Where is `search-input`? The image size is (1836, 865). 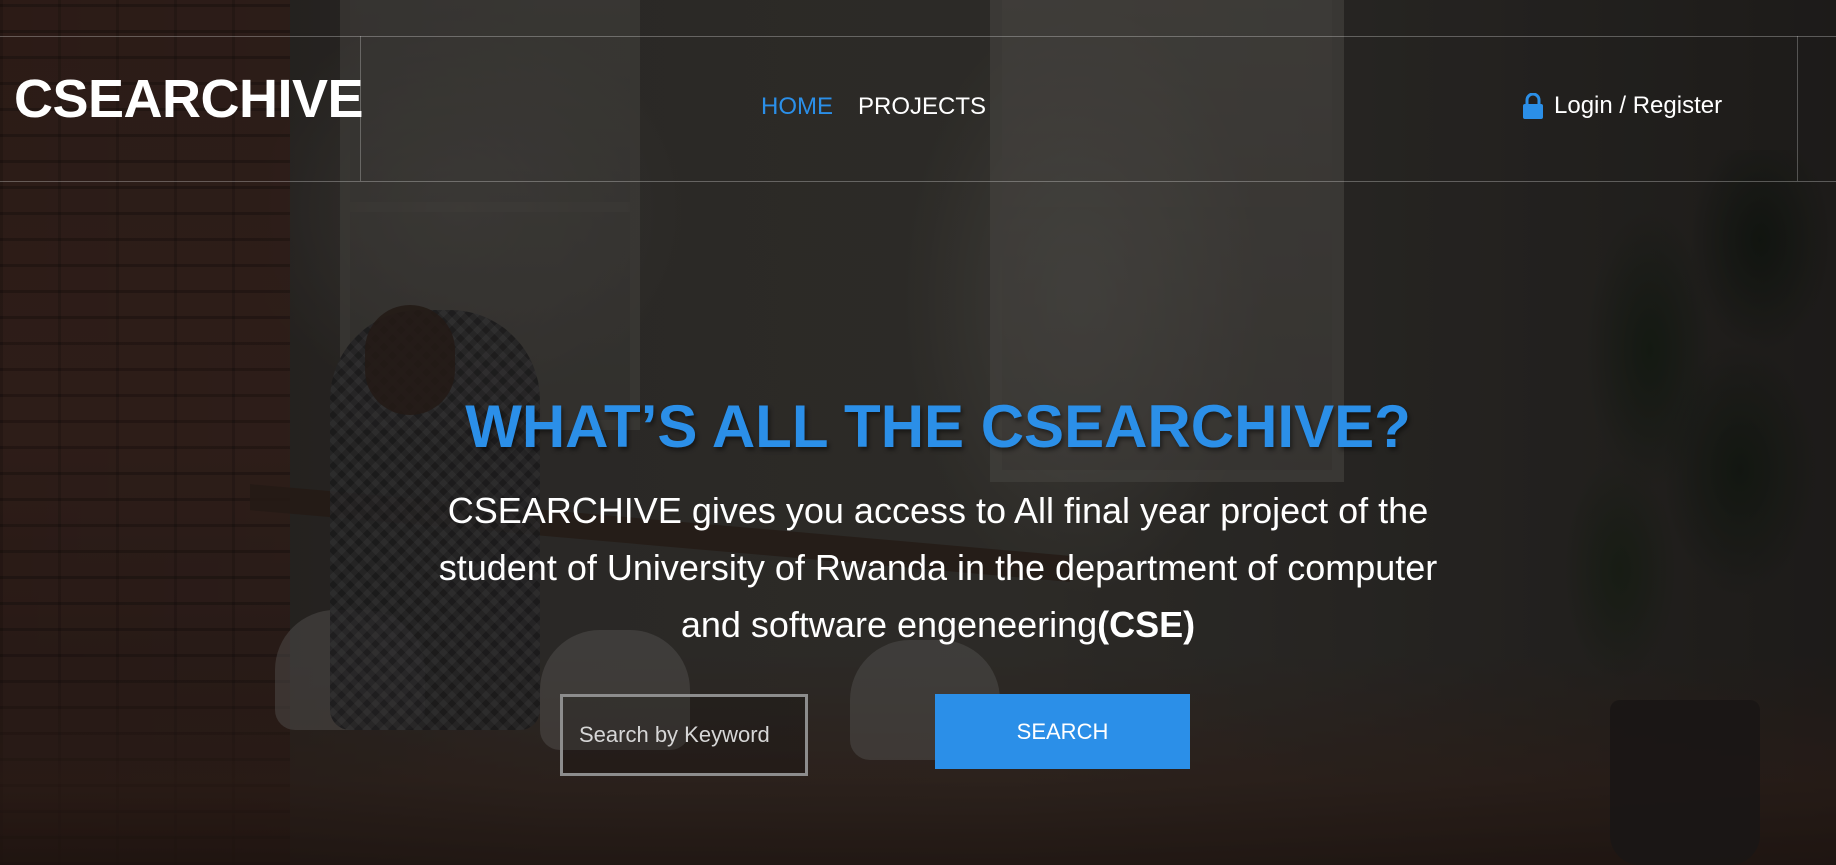 search-input is located at coordinates (684, 735).